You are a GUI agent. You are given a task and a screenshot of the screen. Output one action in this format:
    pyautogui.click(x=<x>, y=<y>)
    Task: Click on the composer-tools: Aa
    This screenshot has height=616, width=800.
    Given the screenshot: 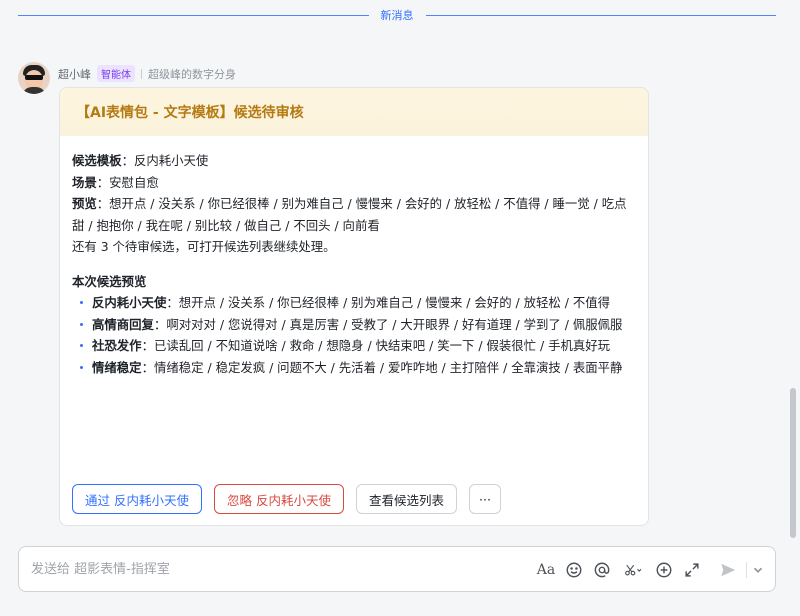 What is the action you would take?
    pyautogui.click(x=648, y=570)
    